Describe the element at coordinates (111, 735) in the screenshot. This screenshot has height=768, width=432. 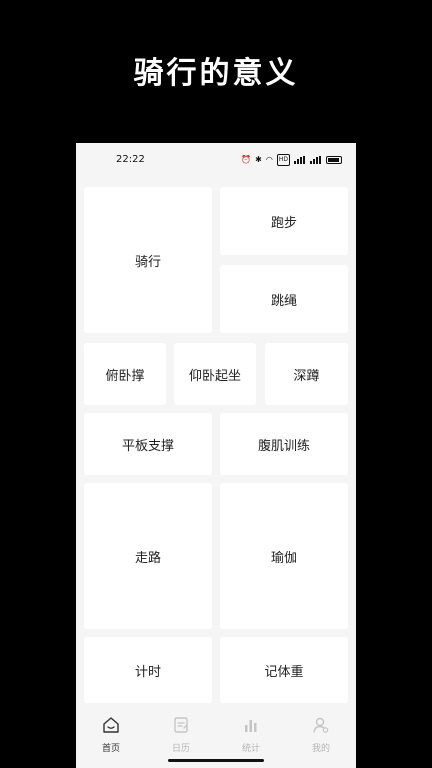
I see `tab-home: 首页` at that location.